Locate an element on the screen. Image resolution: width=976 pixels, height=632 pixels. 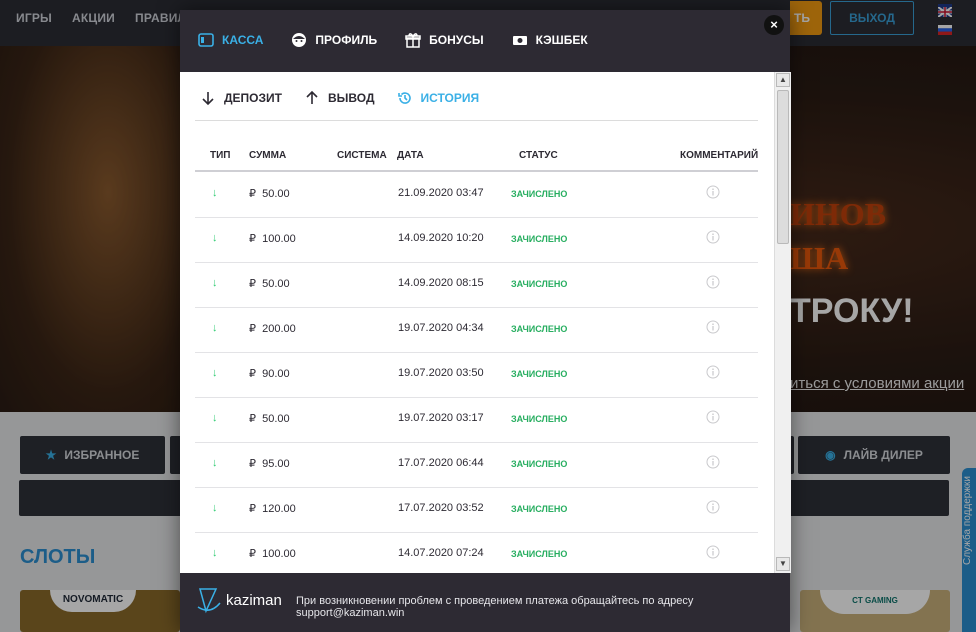
table-row: ↓ ₽ 50.00 21.09.2020 03:47 ЗАЧИСЛЕНО is located at coordinates (476, 195).